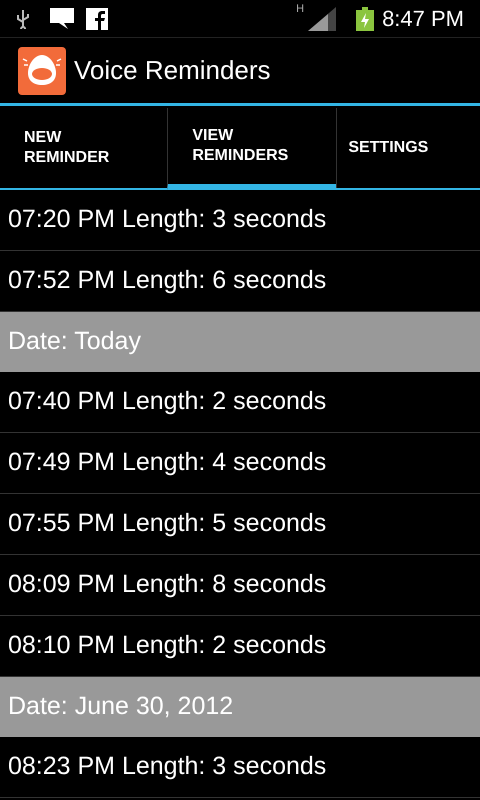  Describe the element at coordinates (240, 342) in the screenshot. I see `date-header: Date: Today` at that location.